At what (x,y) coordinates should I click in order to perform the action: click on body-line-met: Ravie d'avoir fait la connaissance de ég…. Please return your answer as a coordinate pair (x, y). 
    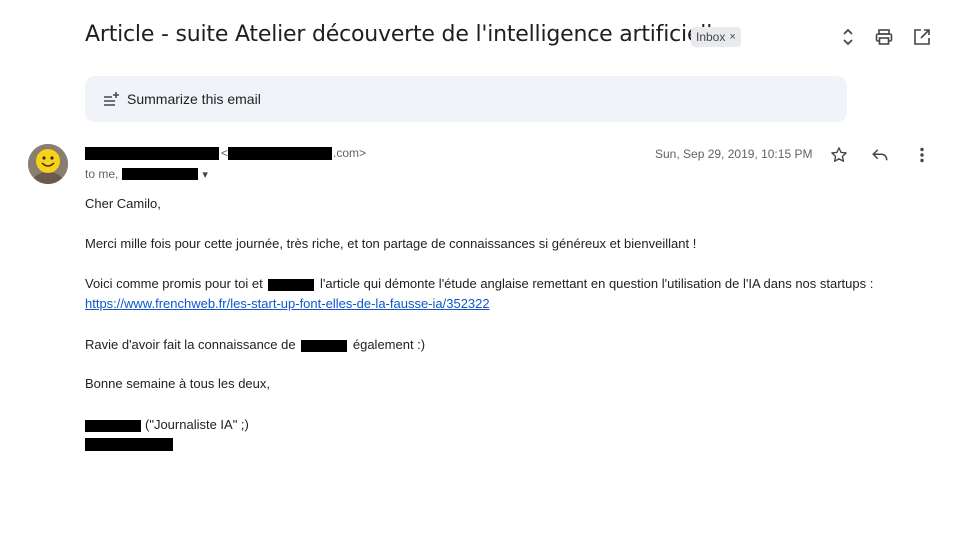
    Looking at the image, I should click on (255, 344).